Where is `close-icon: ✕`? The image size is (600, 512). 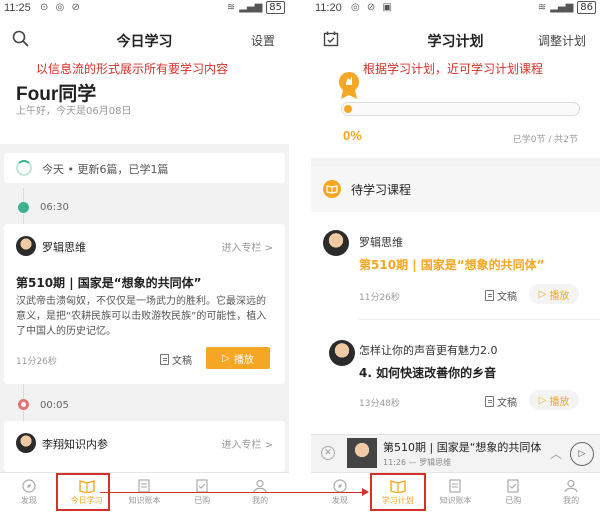
close-icon: ✕ is located at coordinates (328, 453).